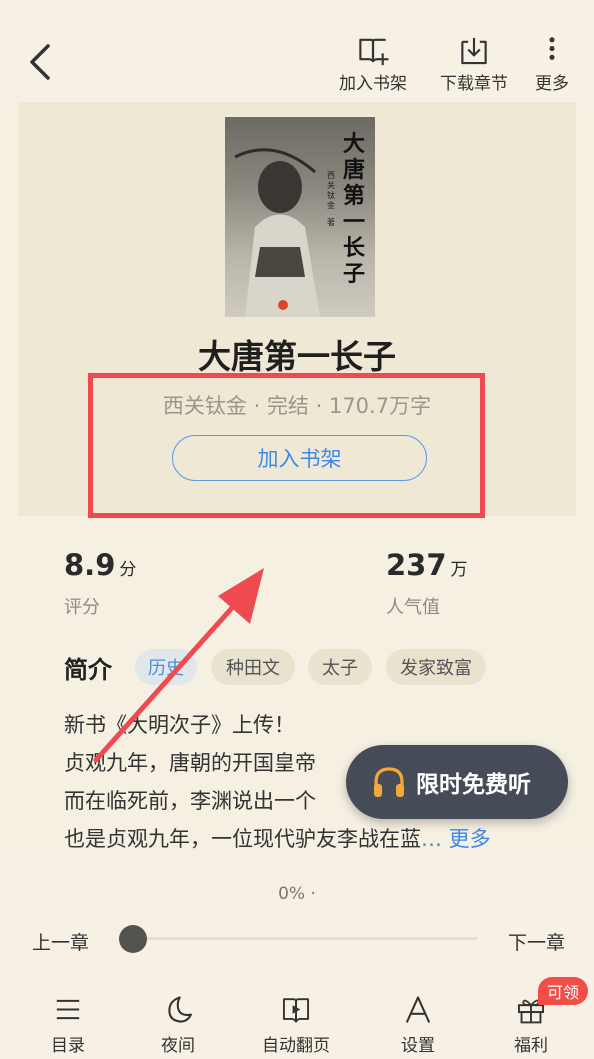 The height and width of the screenshot is (1059, 594). What do you see at coordinates (552, 84) in the screenshot?
I see `more-label: 更多` at bounding box center [552, 84].